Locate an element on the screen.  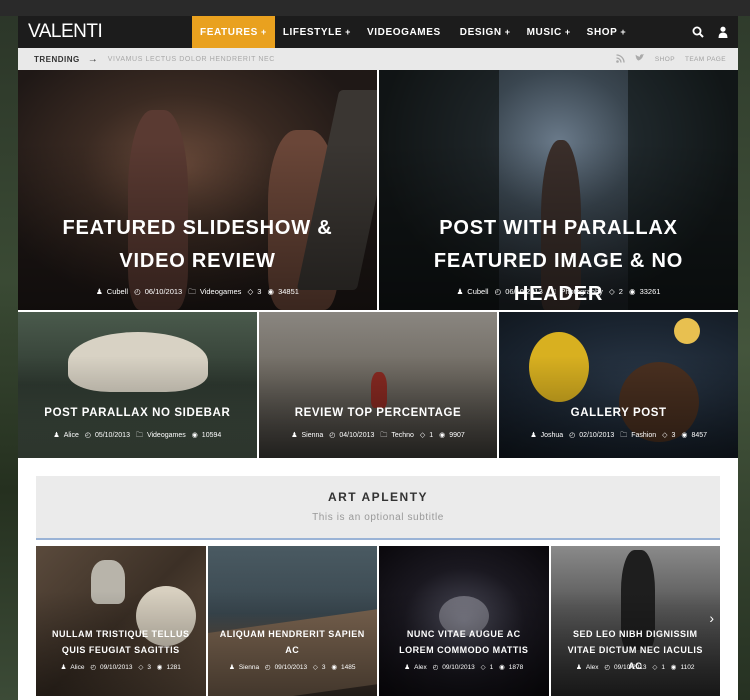
post-category: Fashion is located at coordinates (643, 435).